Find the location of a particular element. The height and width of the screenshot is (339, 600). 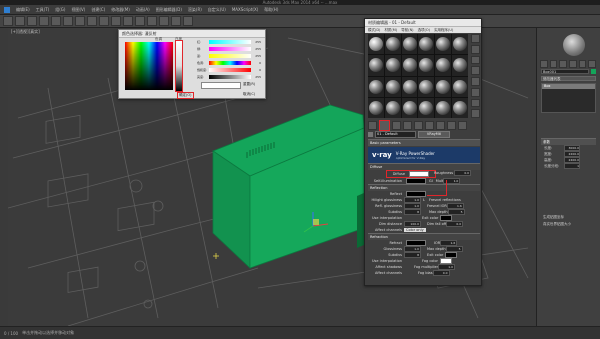

frame-counter: 0 / 100 is located at coordinates (11, 333).